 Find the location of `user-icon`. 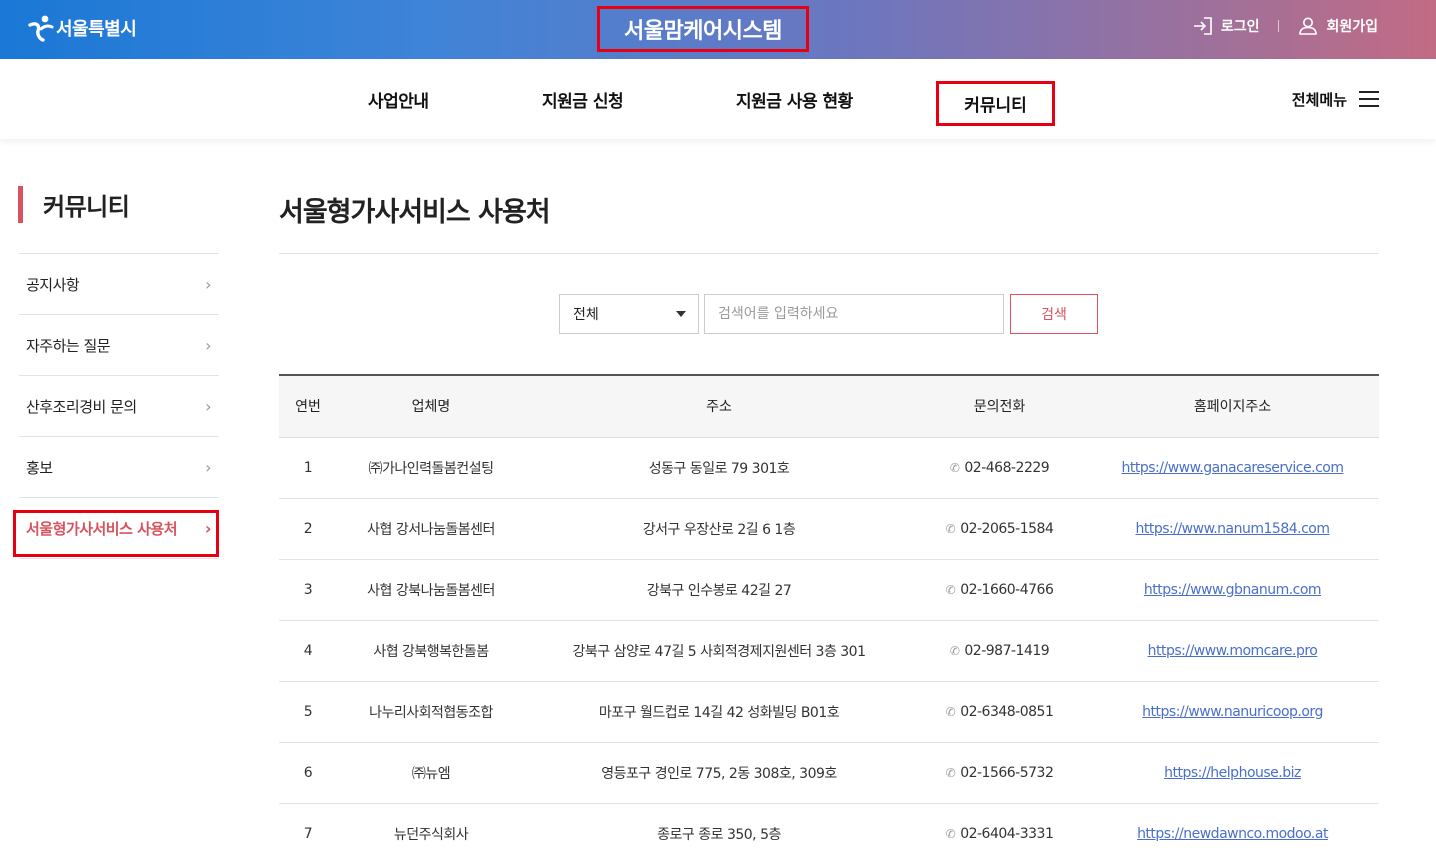

user-icon is located at coordinates (1308, 26).